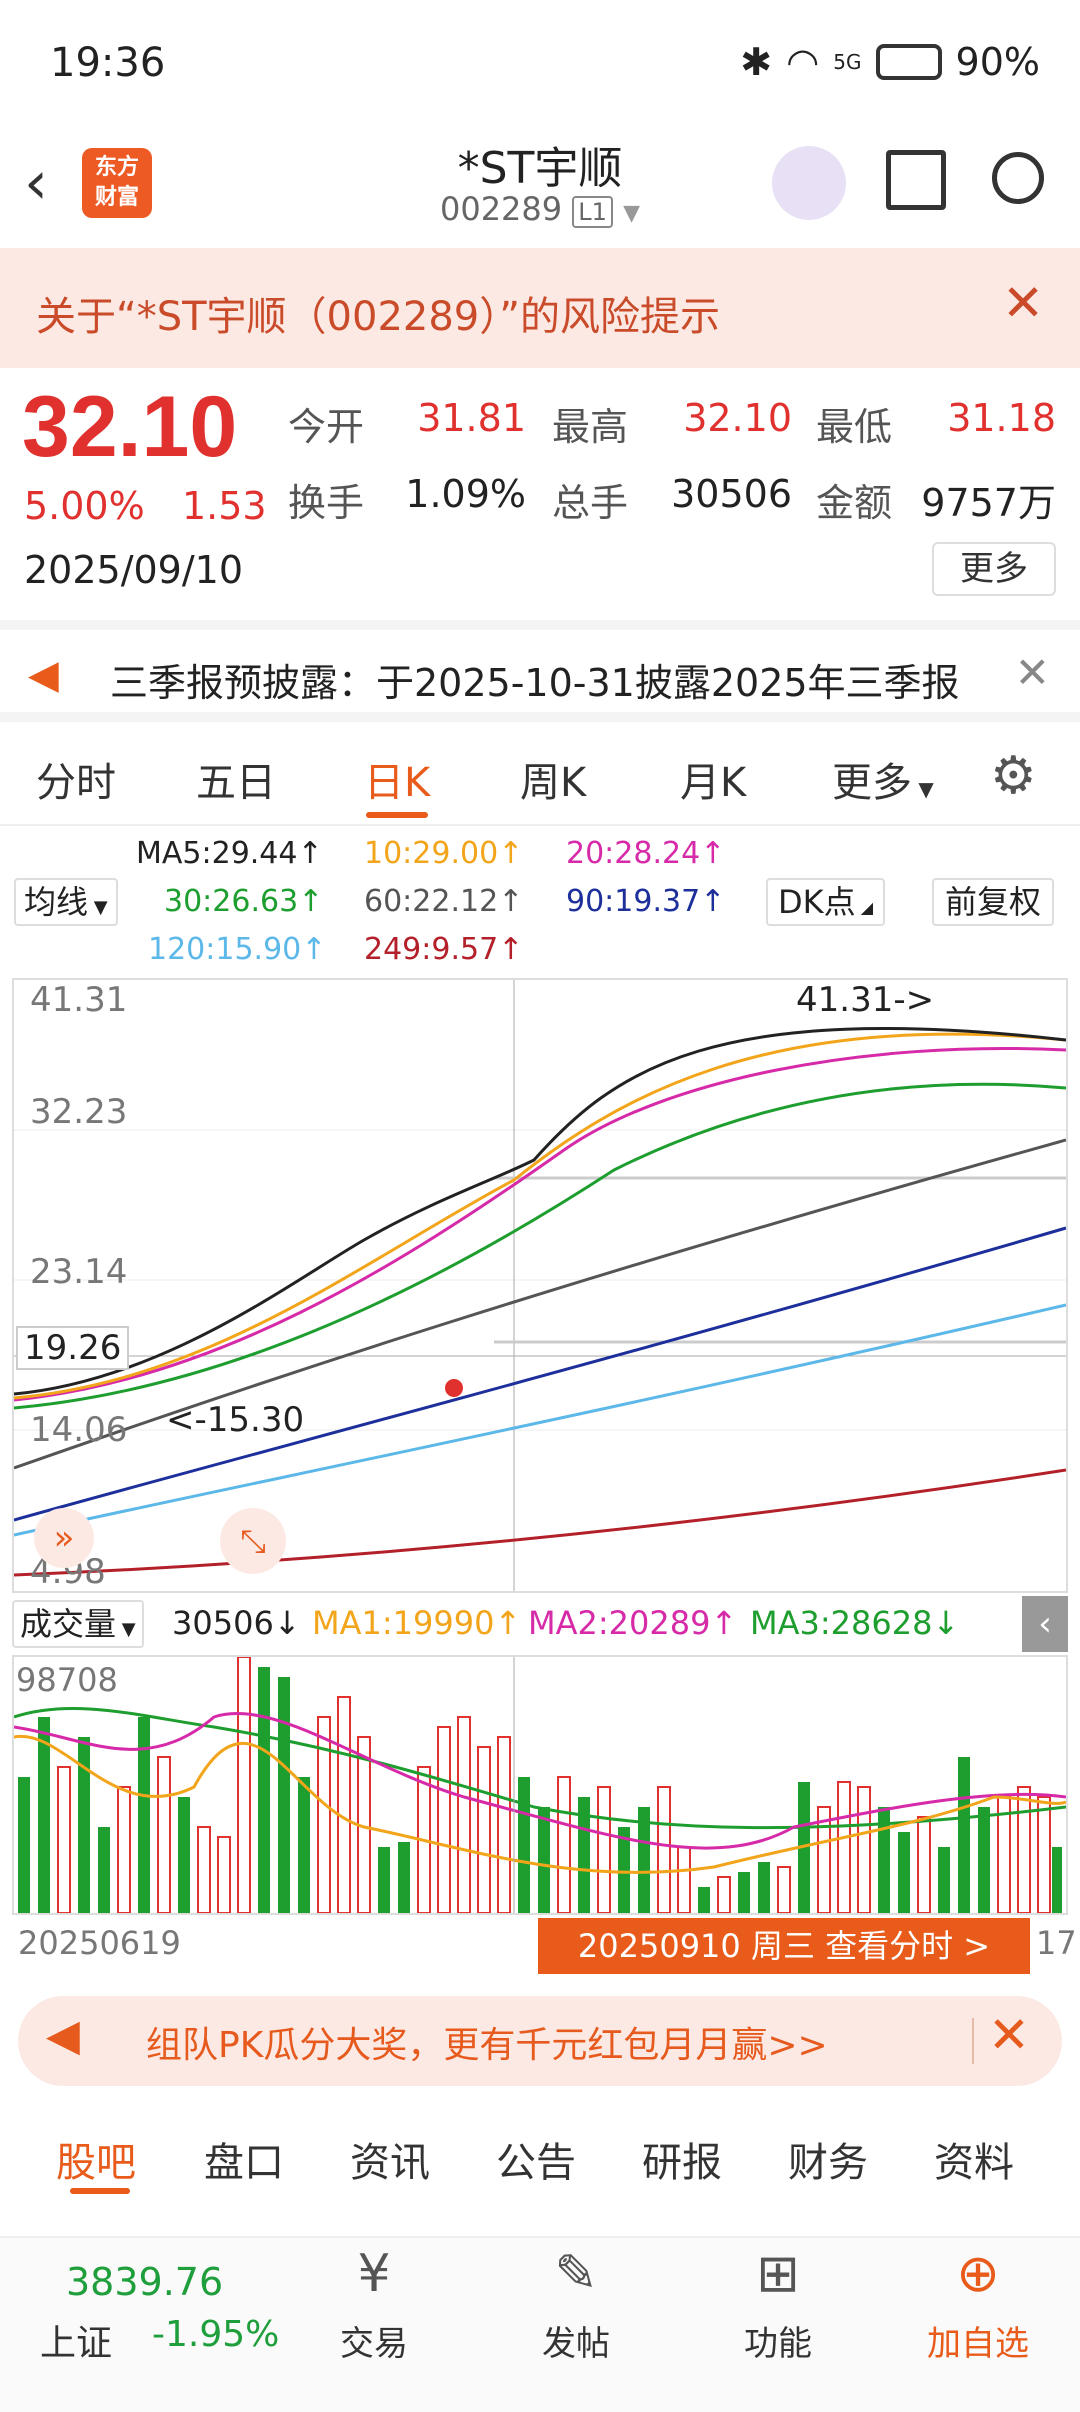 Image resolution: width=1080 pixels, height=2412 pixels. What do you see at coordinates (576, 2274) in the screenshot?
I see `post-icon: ✎` at bounding box center [576, 2274].